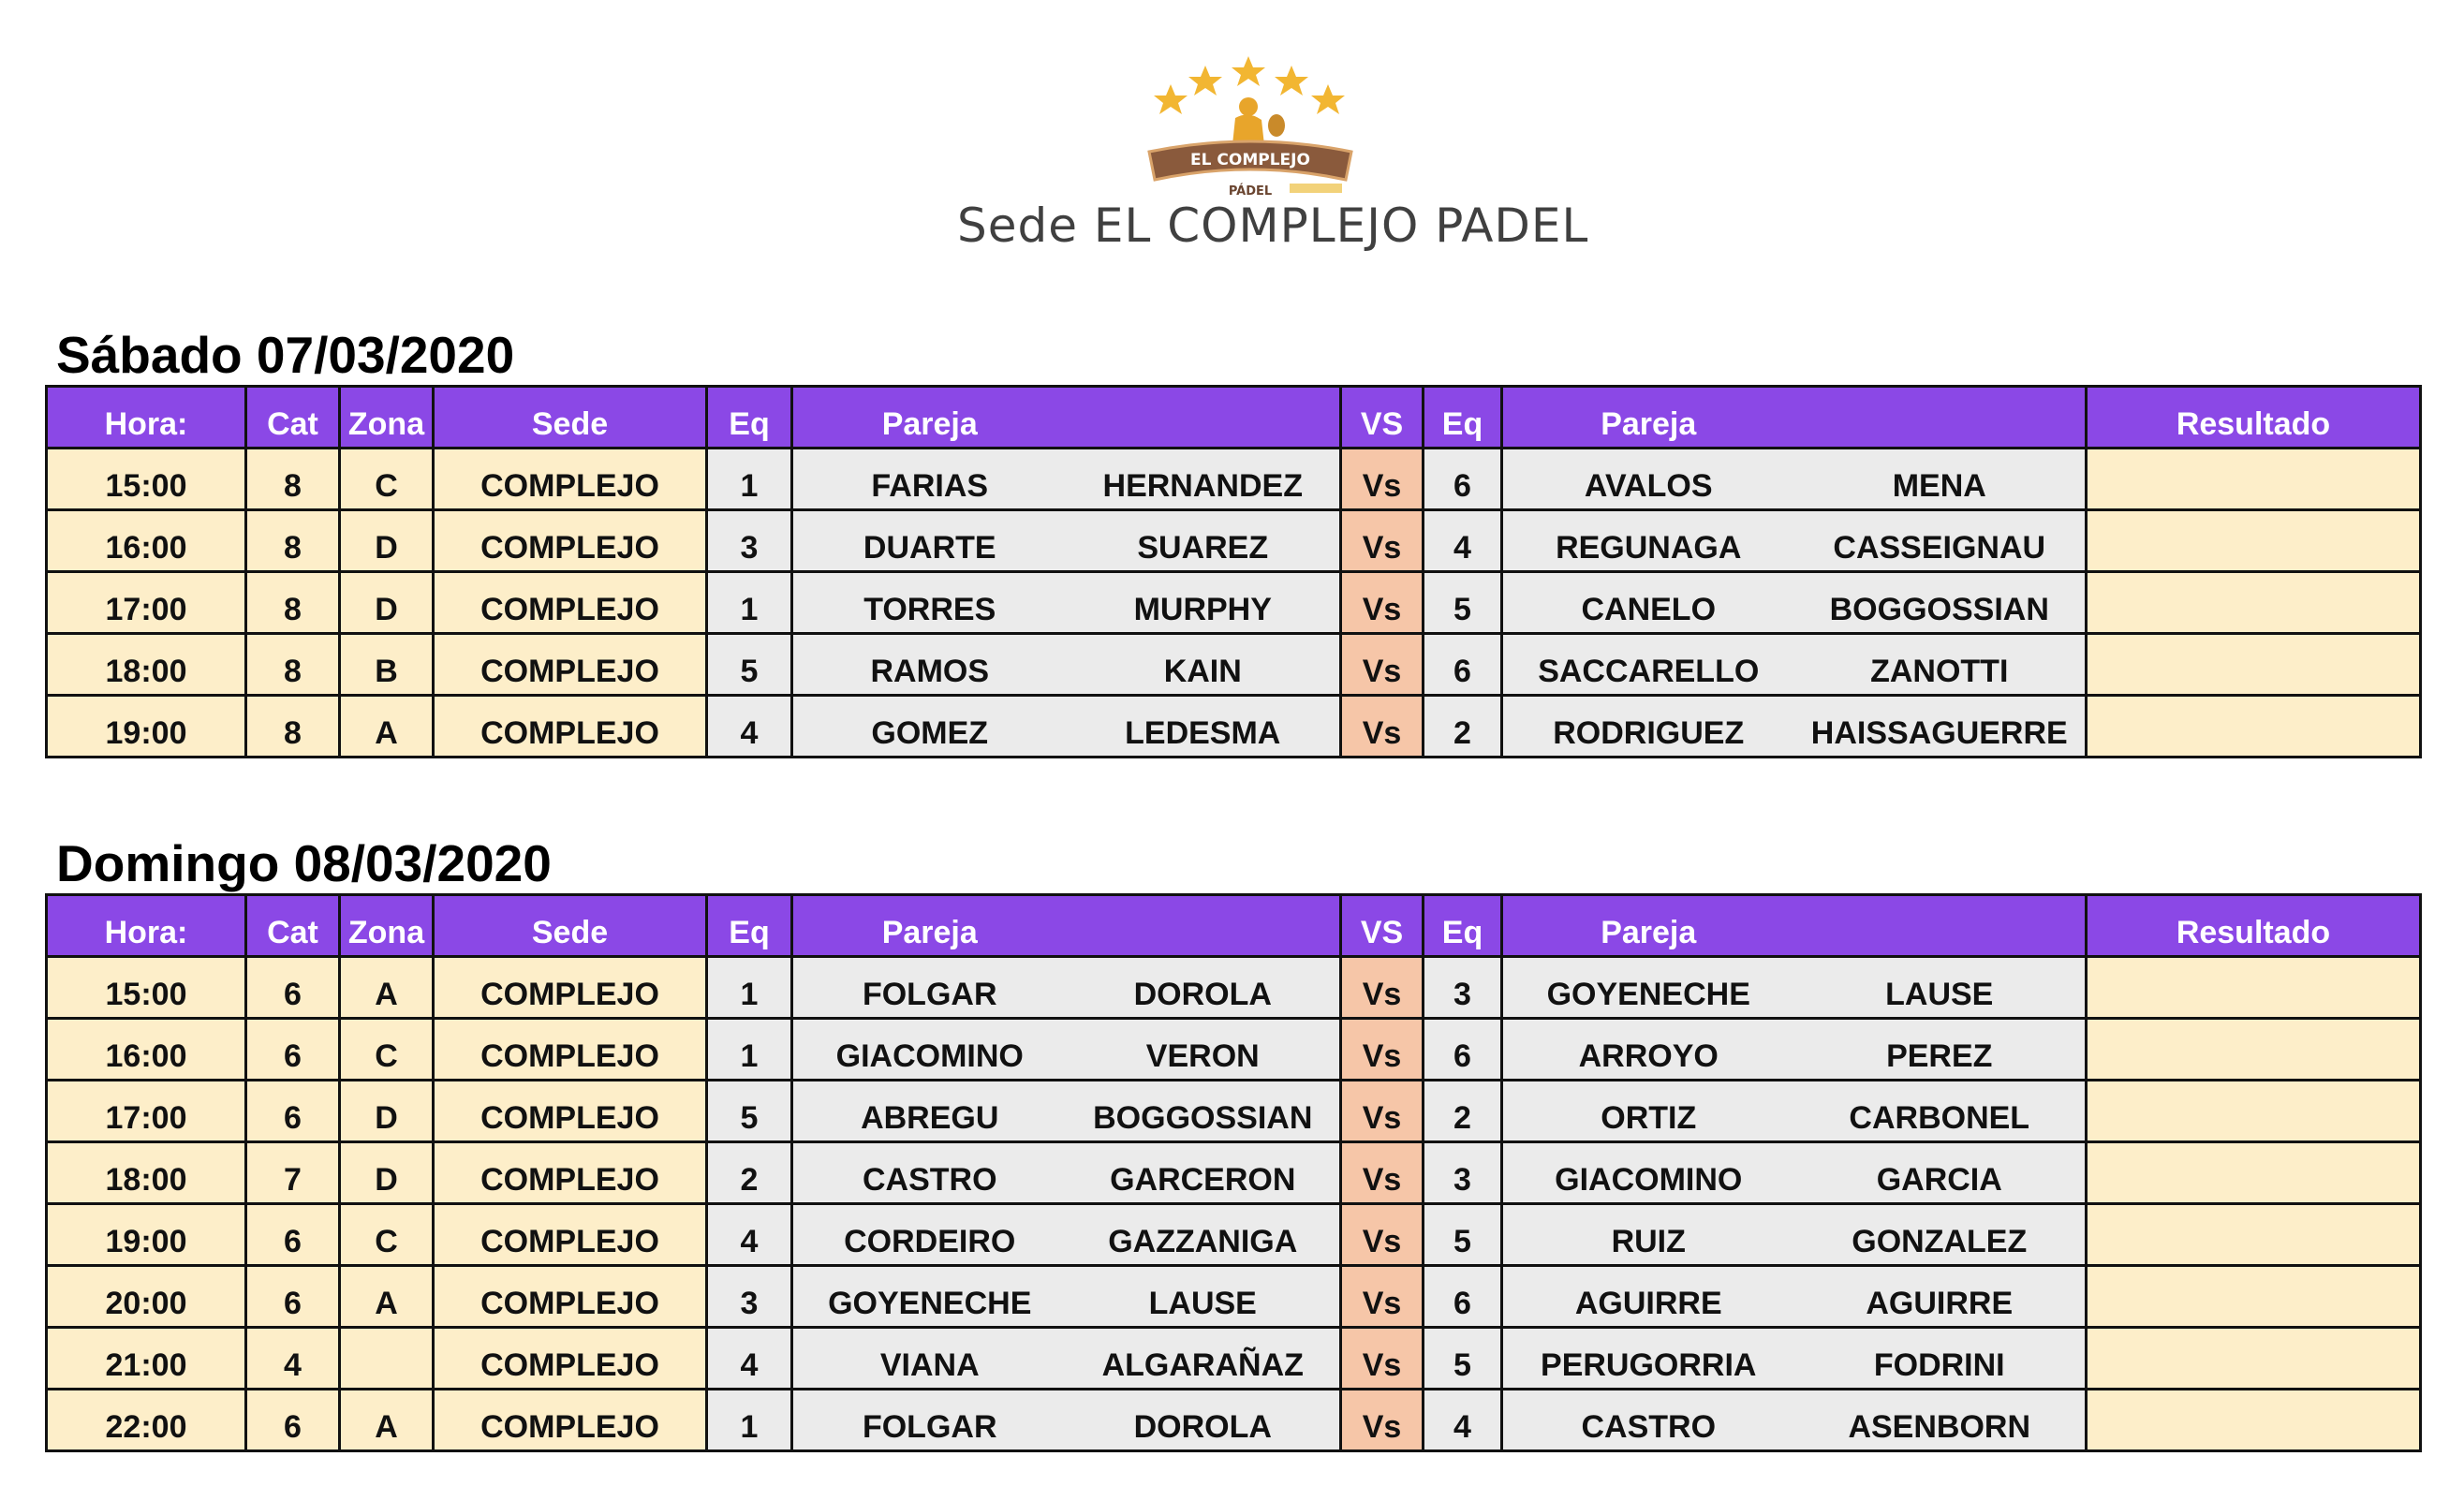 The width and height of the screenshot is (2464, 1486). Describe the element at coordinates (1649, 1118) in the screenshot. I see `player-name-first: ORTIZ` at that location.